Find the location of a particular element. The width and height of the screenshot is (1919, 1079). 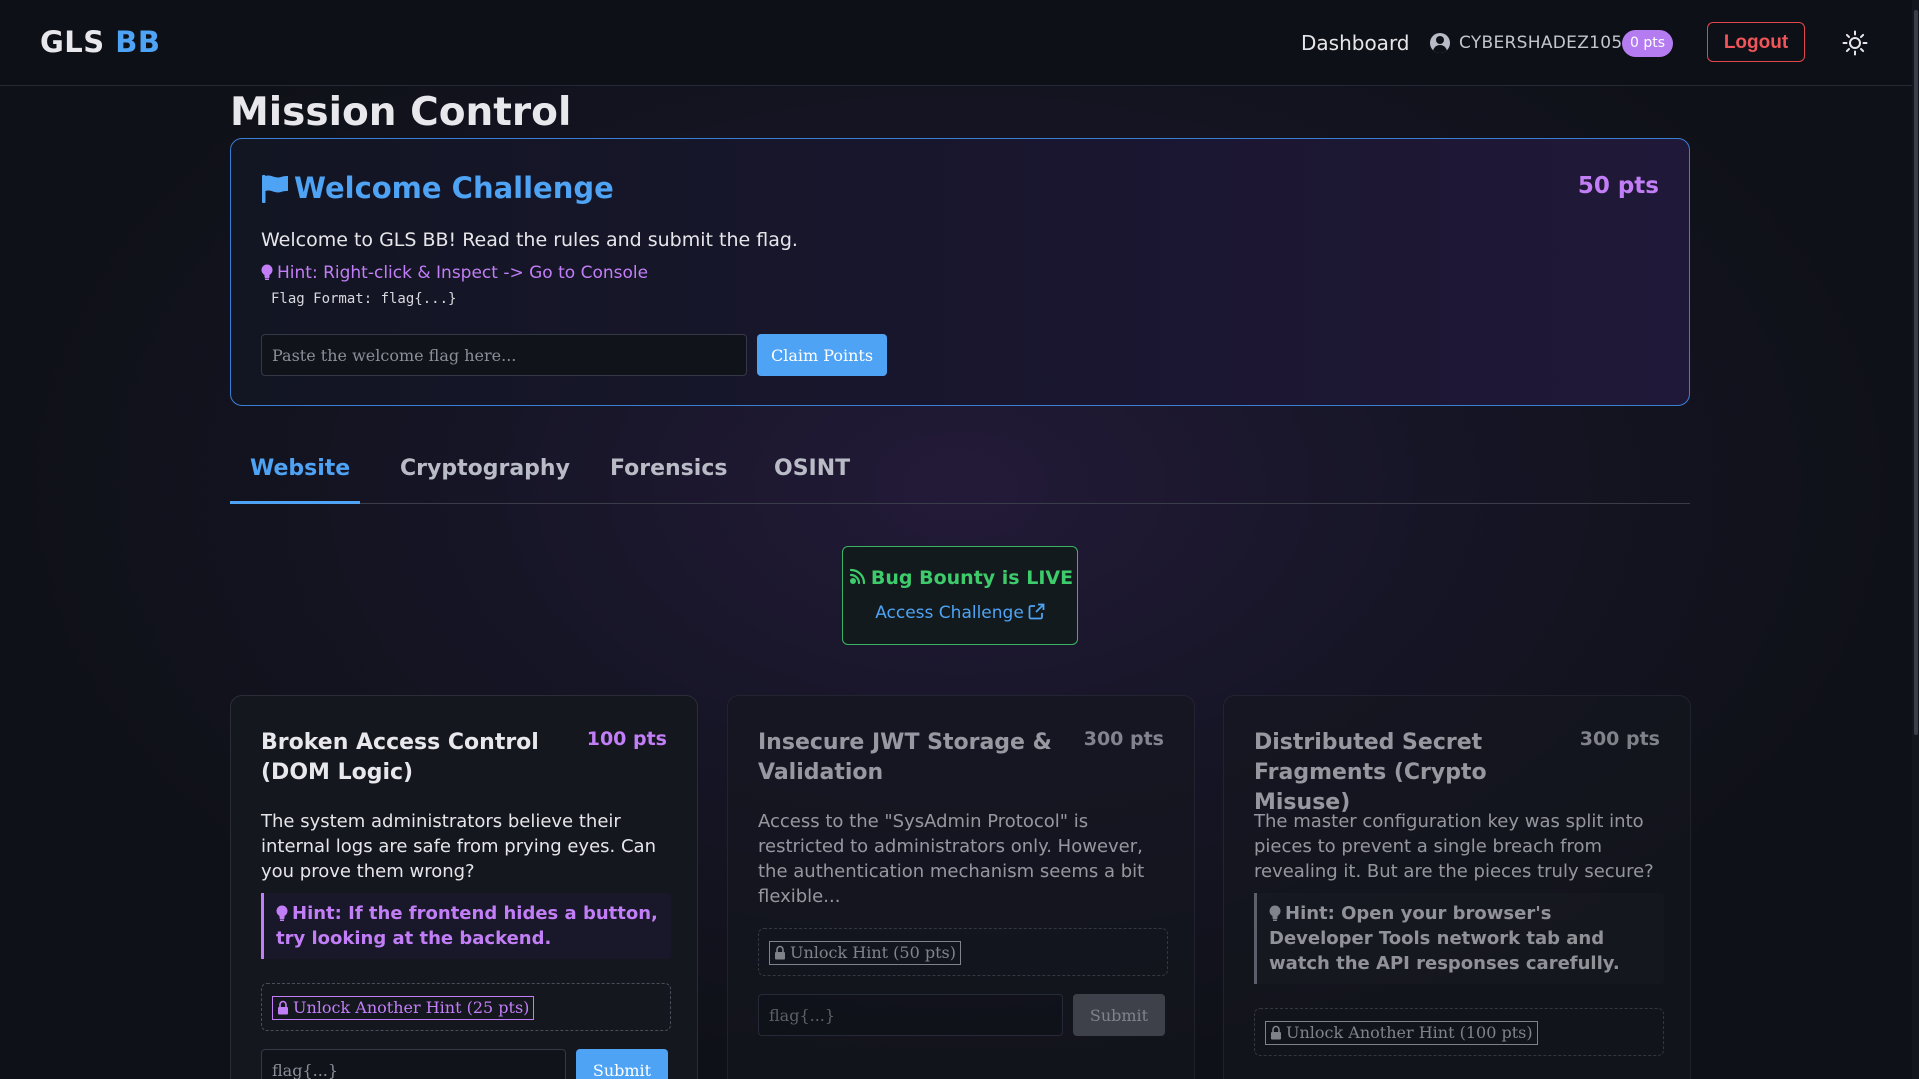

brand-suffix: BB is located at coordinates (138, 42).